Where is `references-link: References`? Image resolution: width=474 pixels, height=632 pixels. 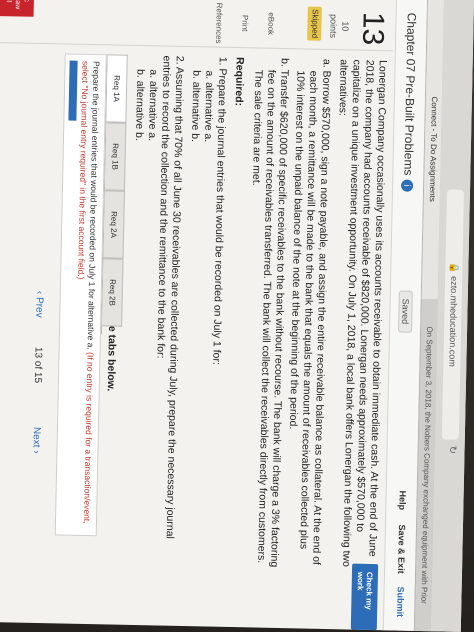 references-link: References is located at coordinates (219, 23).